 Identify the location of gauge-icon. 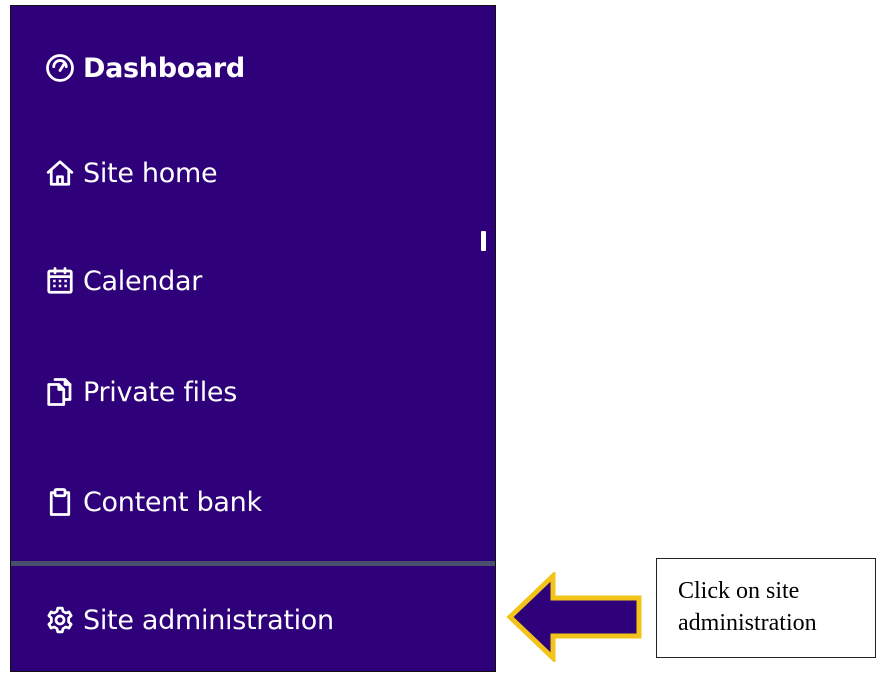
(60, 68).